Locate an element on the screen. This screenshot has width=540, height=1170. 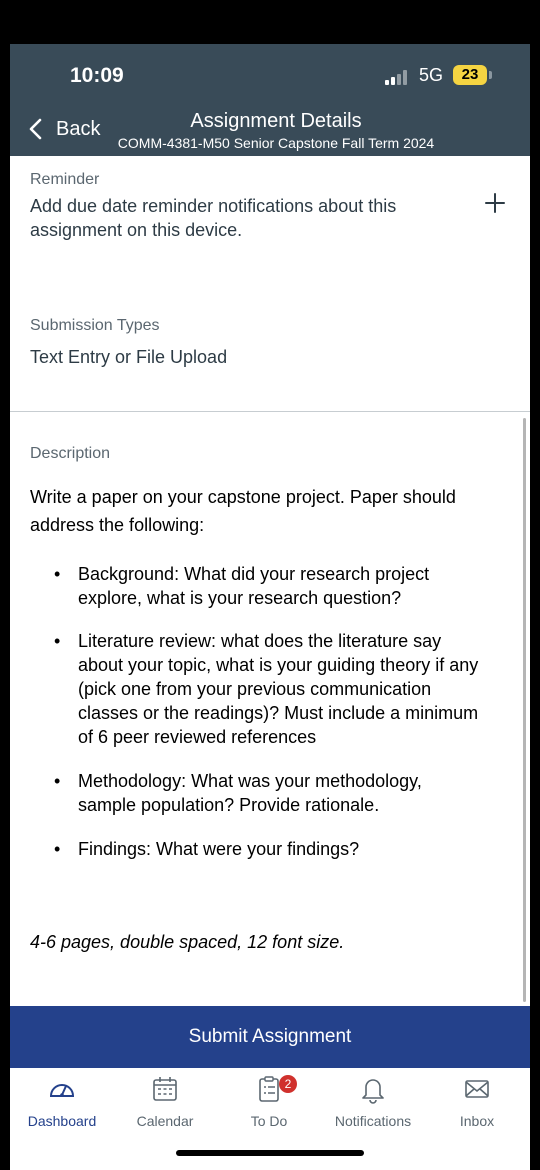
battery-icon: 23 is located at coordinates (470, 75).